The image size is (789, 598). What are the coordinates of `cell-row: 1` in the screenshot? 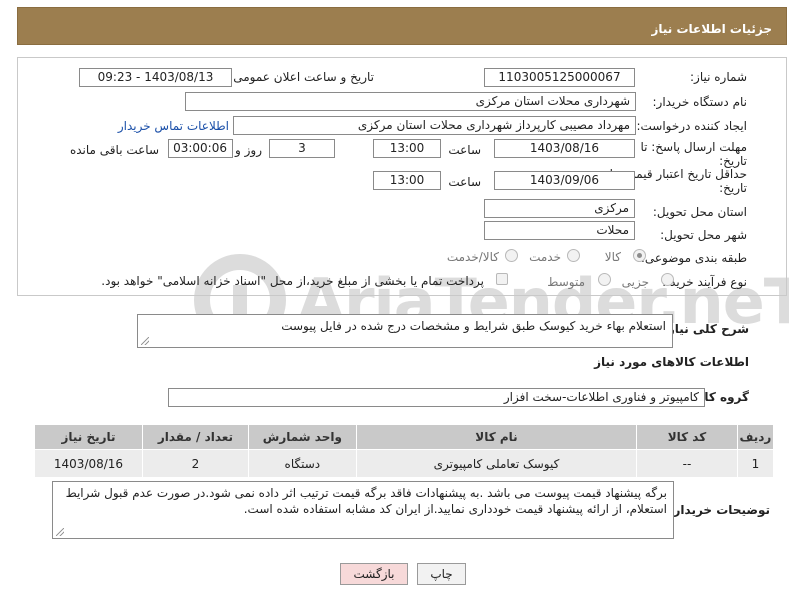 It's located at (755, 463).